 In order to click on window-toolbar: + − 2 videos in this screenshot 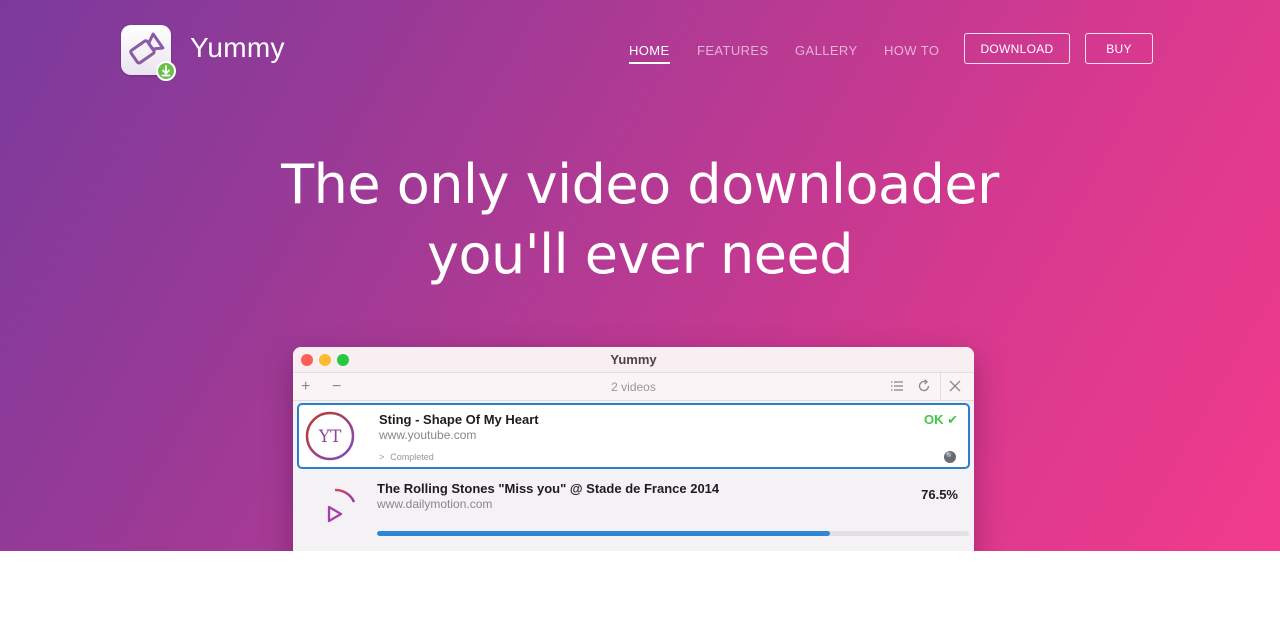, I will do `click(633, 387)`.